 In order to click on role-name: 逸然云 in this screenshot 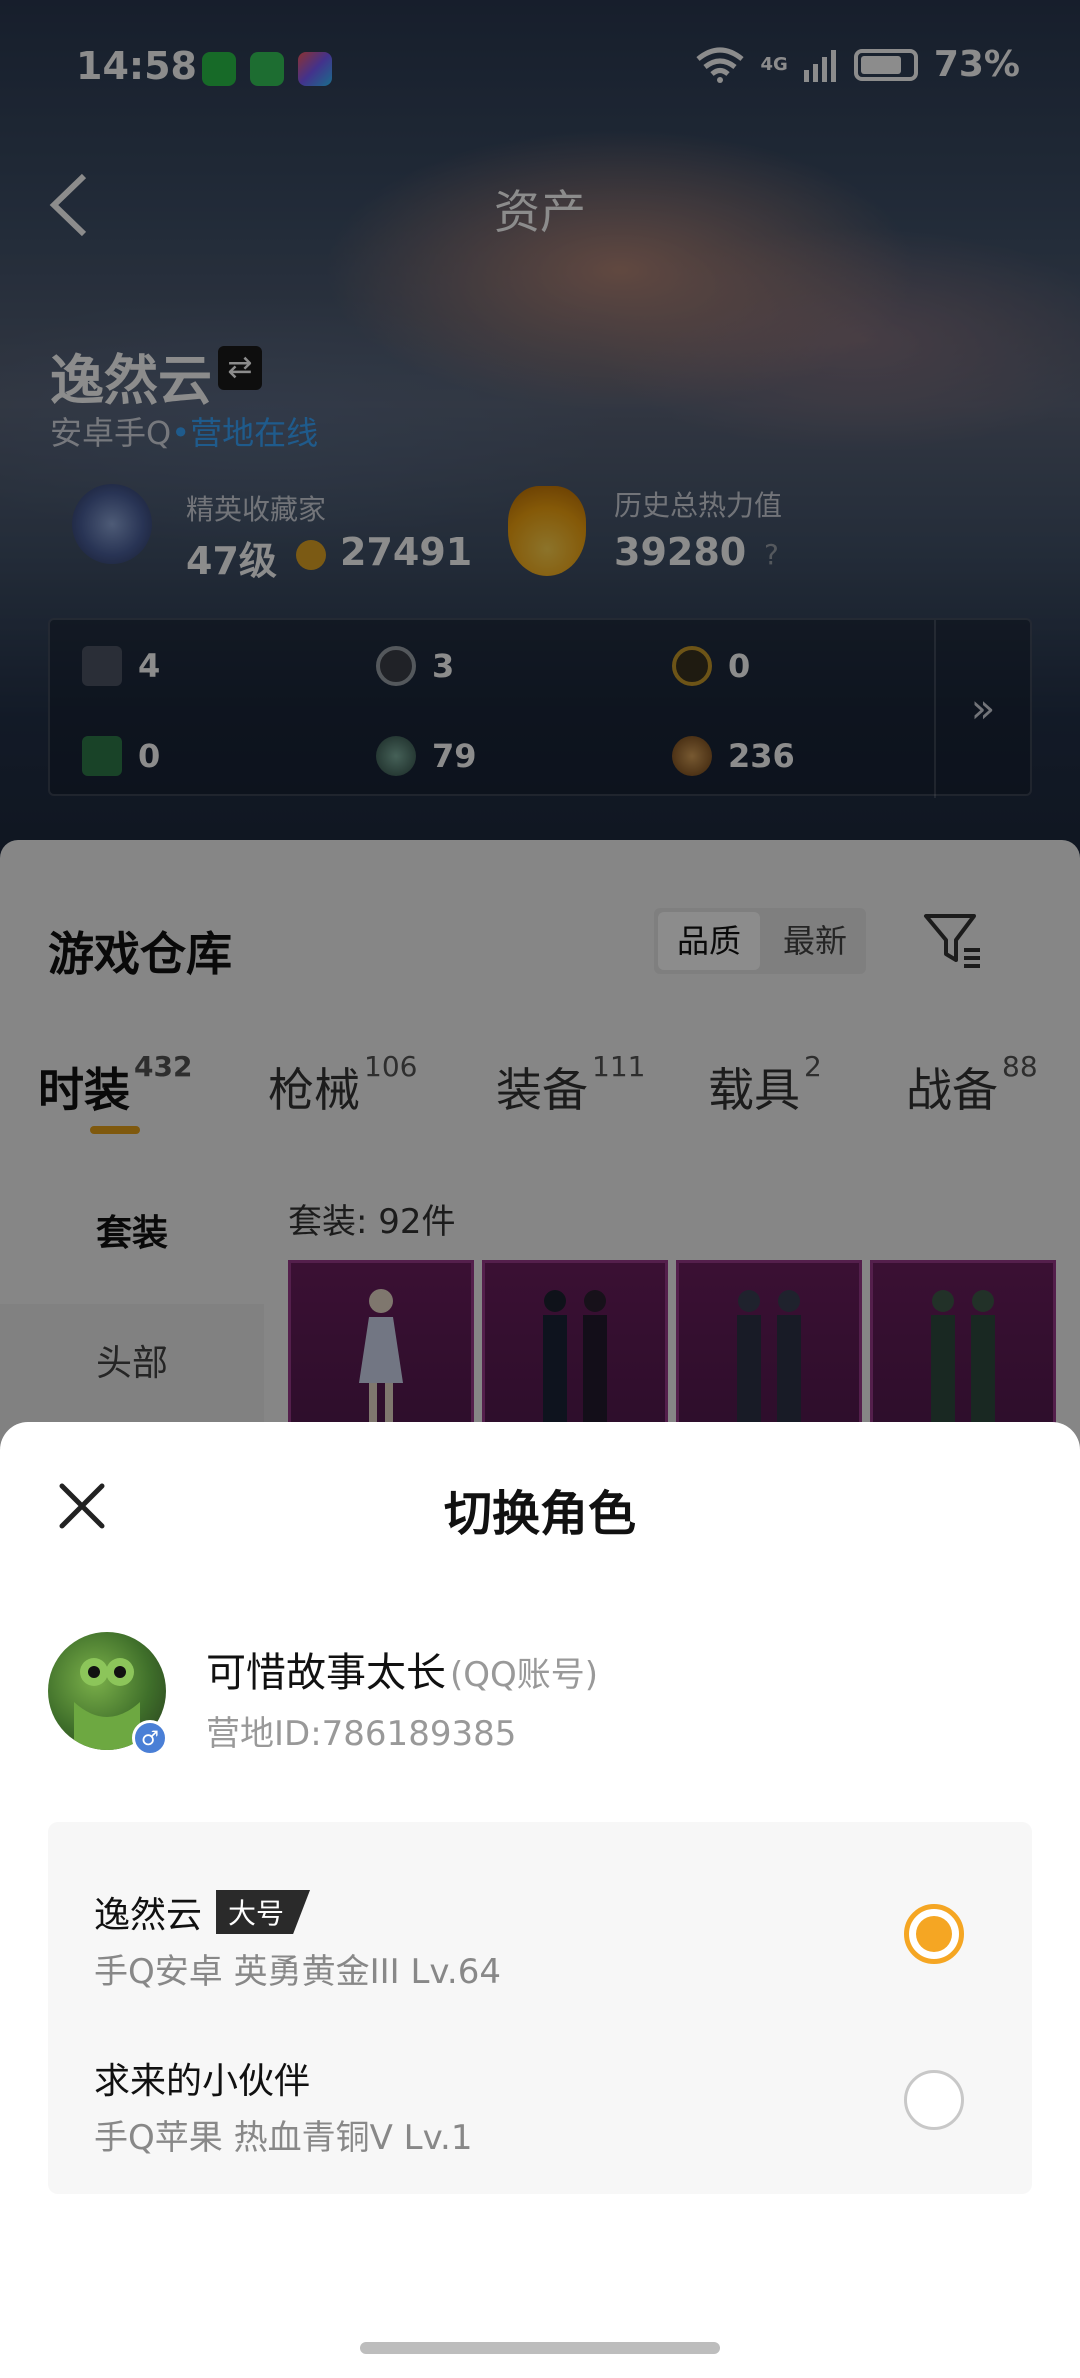, I will do `click(148, 1915)`.